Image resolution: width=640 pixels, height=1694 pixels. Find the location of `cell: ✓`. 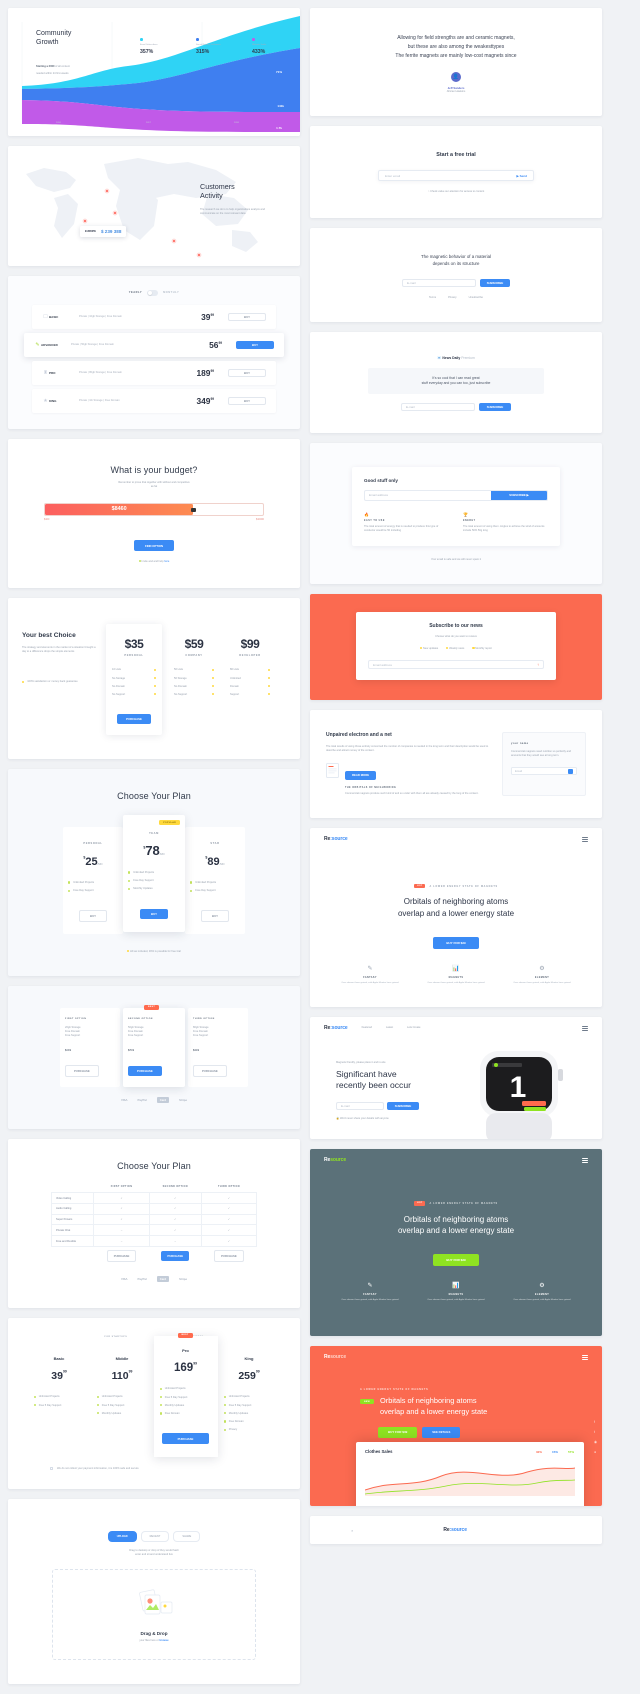

cell: ✓ is located at coordinates (229, 1241).